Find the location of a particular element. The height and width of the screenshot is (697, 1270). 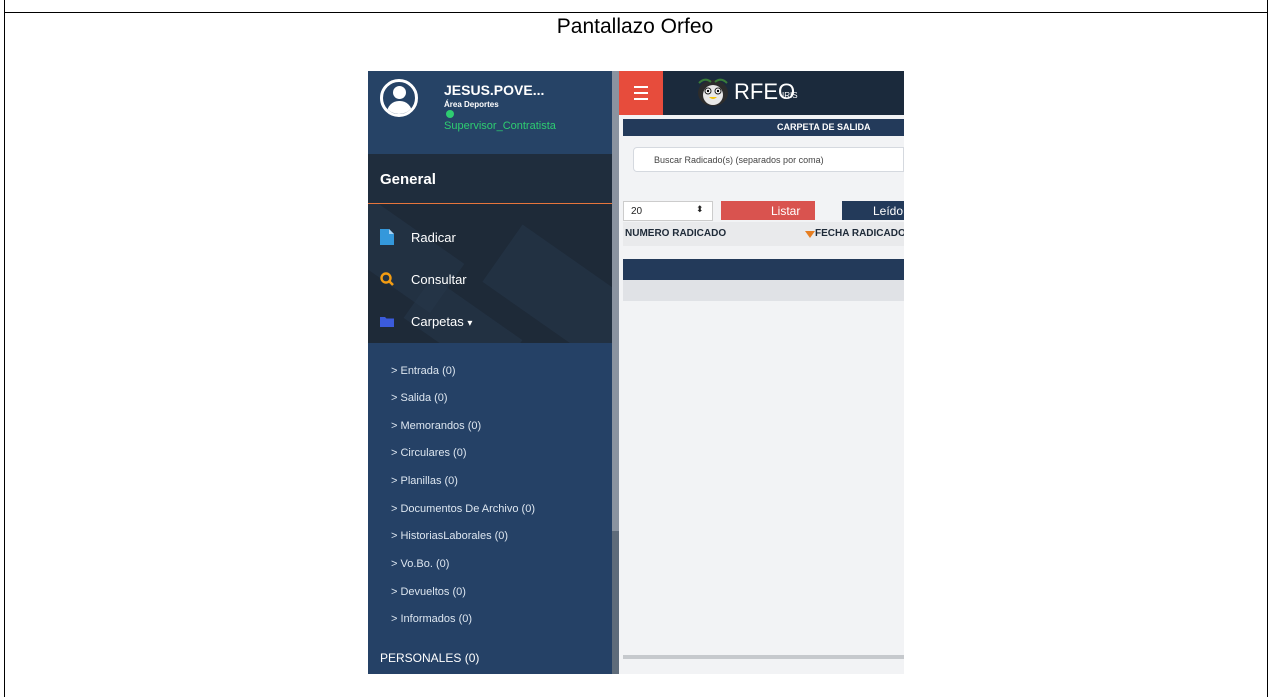

sidebar-scrollbar is located at coordinates (615, 372).